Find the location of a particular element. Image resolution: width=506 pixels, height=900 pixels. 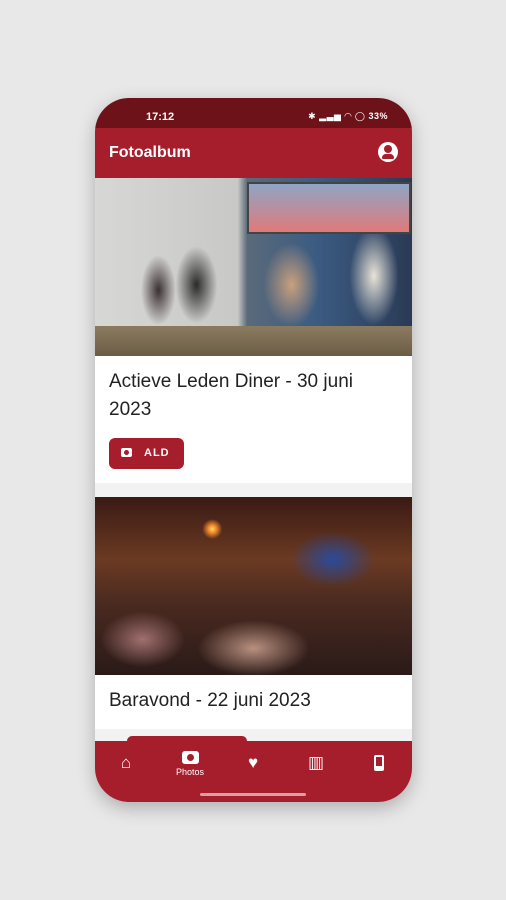

album-card-body: Baravond - 22 juni 2023 is located at coordinates (253, 702).